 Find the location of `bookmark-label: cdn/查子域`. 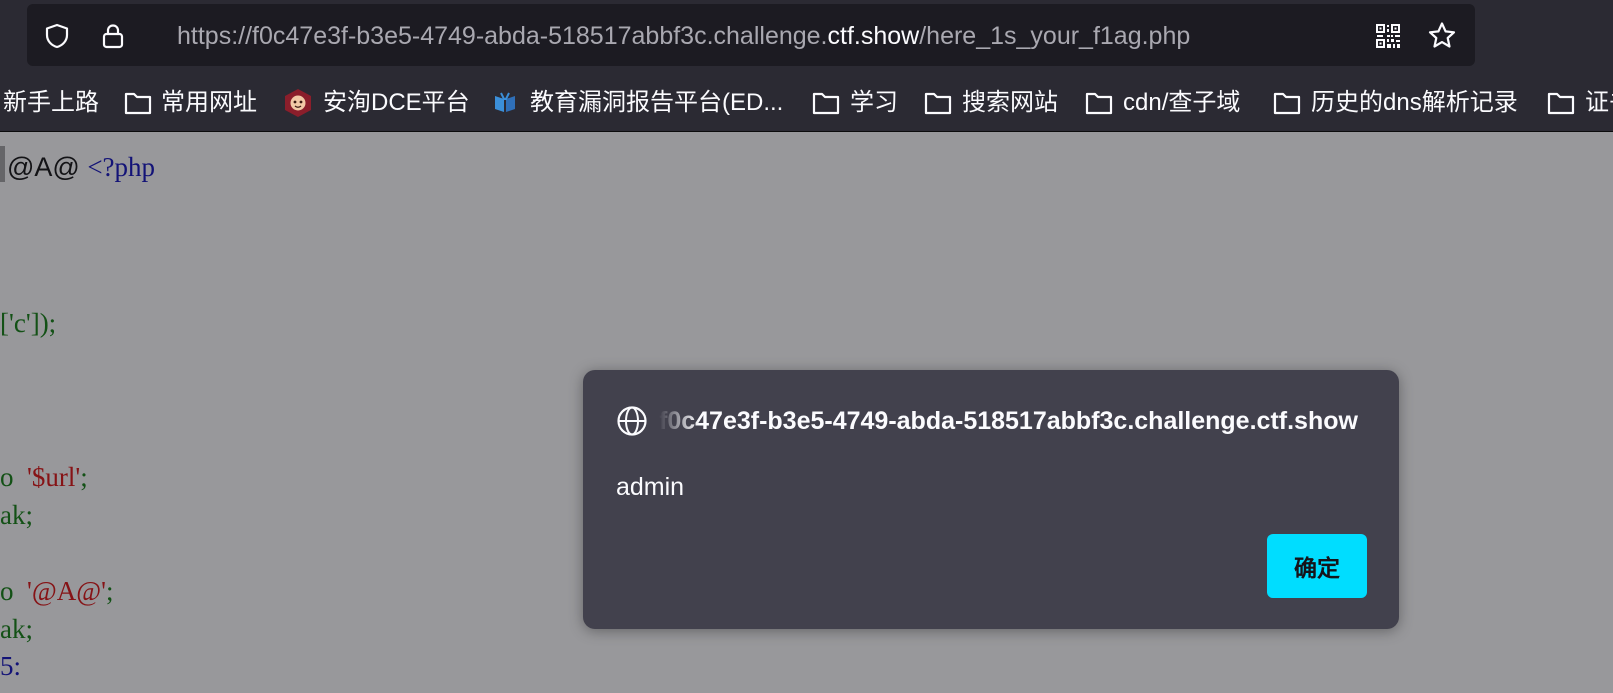

bookmark-label: cdn/查子域 is located at coordinates (1182, 102).